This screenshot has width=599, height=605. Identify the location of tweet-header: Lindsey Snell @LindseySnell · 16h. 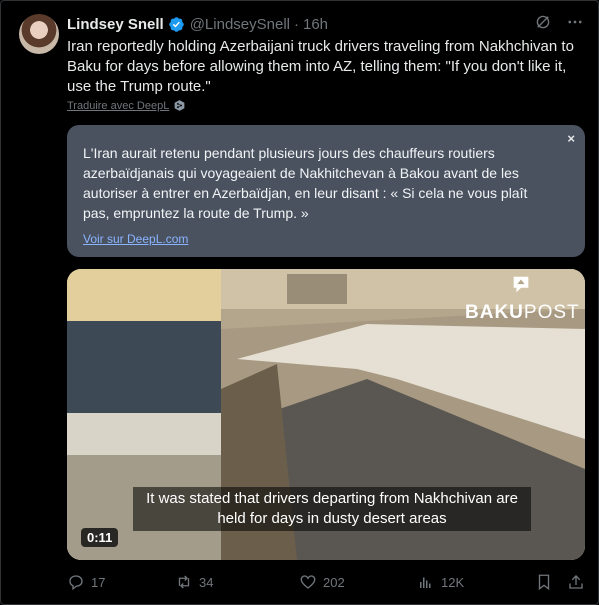
(197, 24).